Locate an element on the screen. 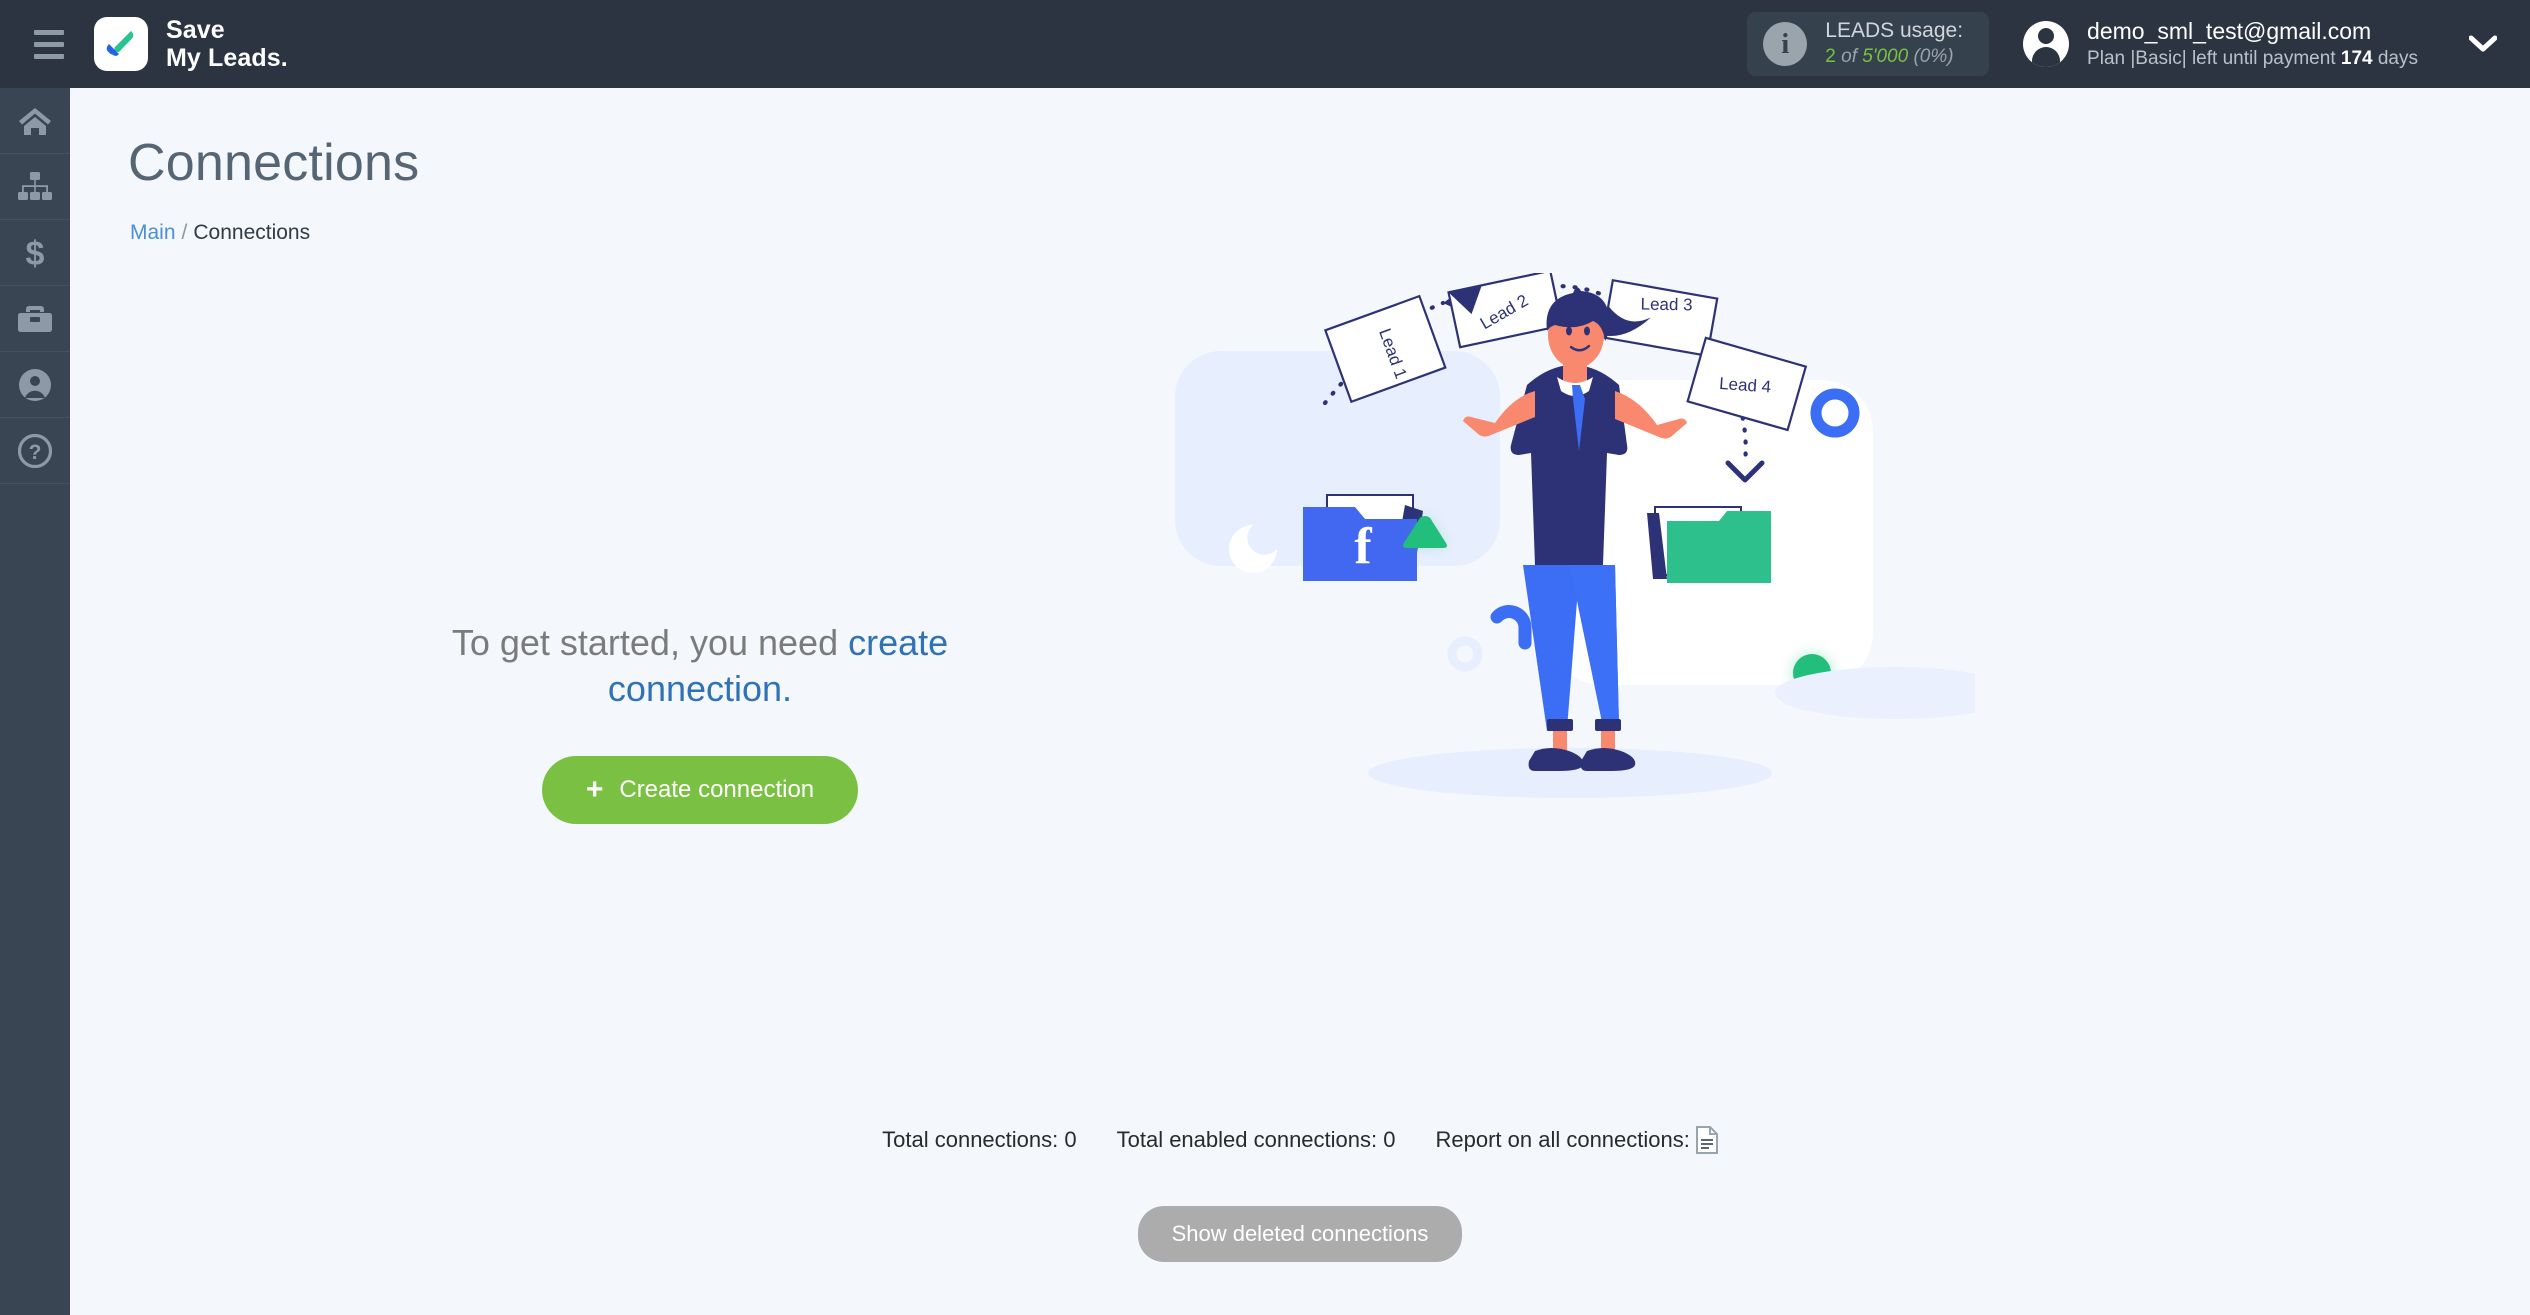 The image size is (2530, 1315). plan-suffix: days is located at coordinates (2395, 58).